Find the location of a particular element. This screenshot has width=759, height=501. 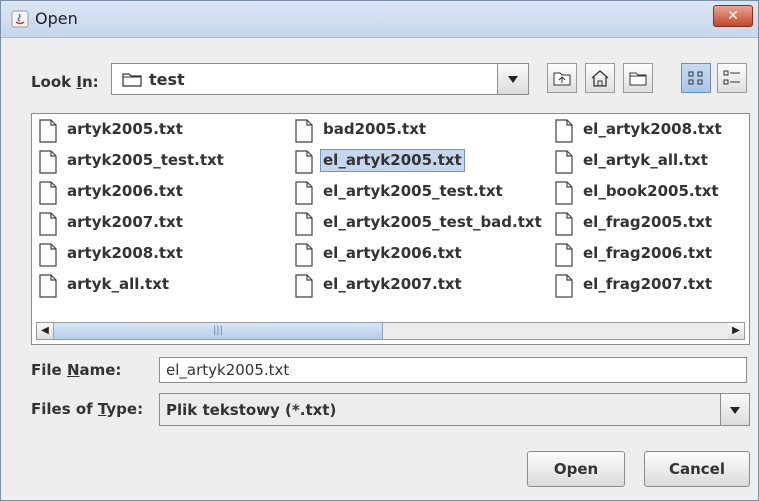

file-name: artyk2005.txt is located at coordinates (125, 129).